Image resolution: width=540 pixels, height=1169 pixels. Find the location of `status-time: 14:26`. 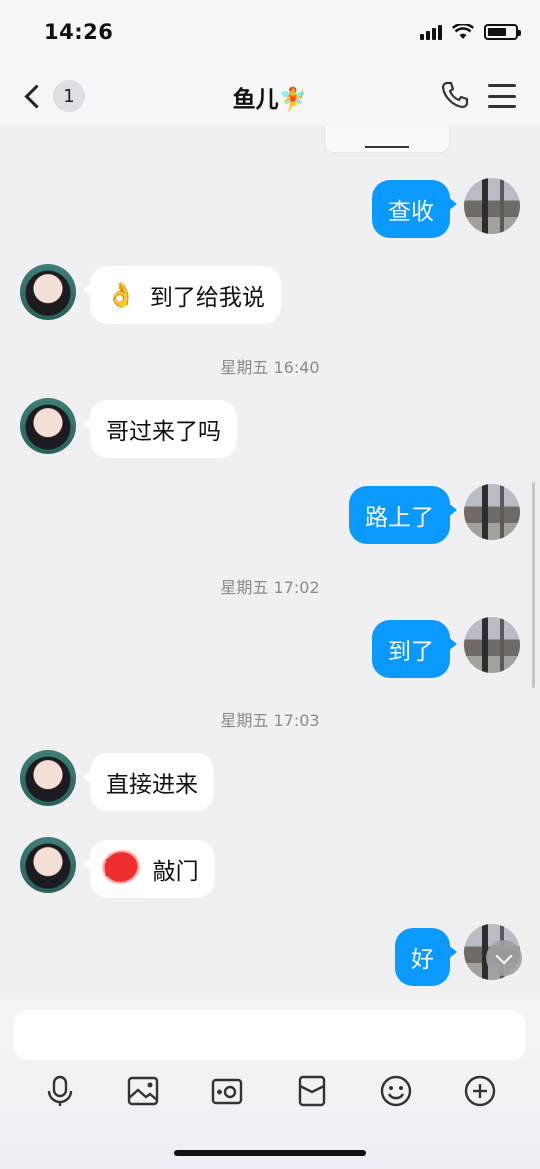

status-time: 14:26 is located at coordinates (79, 32).